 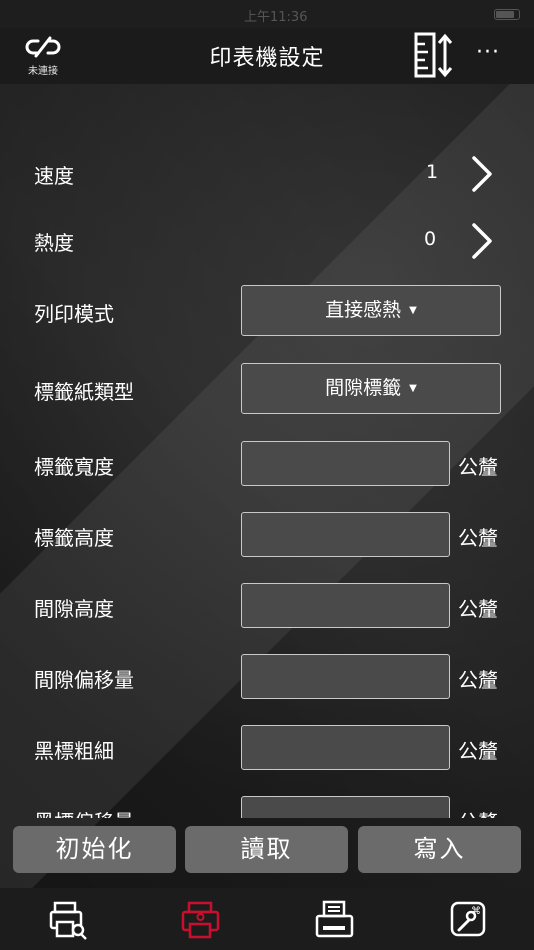 I want to click on tab-printer-settings, so click(x=201, y=920).